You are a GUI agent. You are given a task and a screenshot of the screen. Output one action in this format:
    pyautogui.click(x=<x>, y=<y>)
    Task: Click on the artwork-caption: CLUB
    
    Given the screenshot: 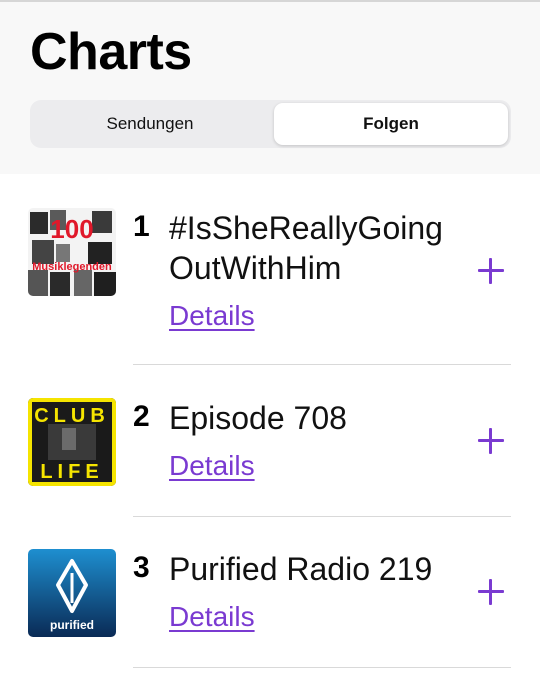 What is the action you would take?
    pyautogui.click(x=72, y=416)
    